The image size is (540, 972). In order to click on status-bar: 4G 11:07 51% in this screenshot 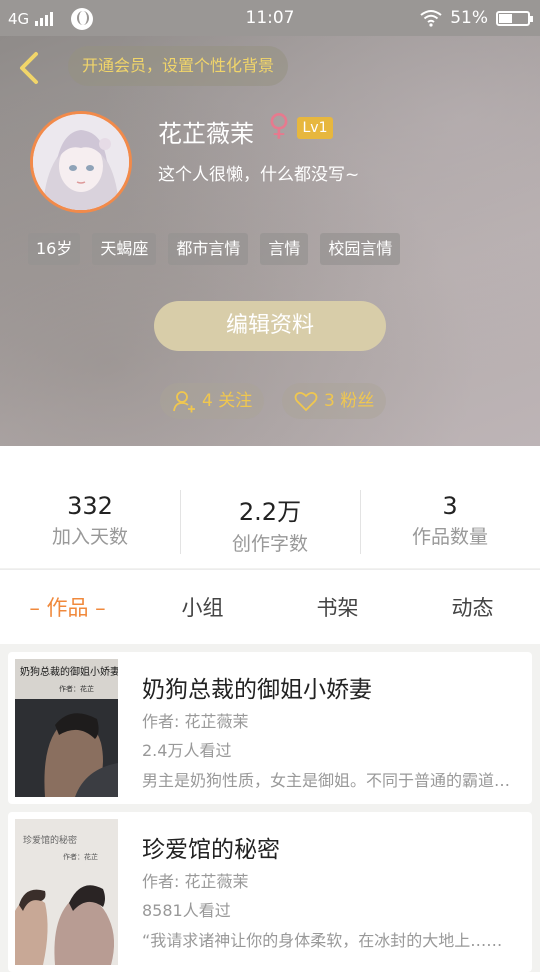, I will do `click(270, 18)`.